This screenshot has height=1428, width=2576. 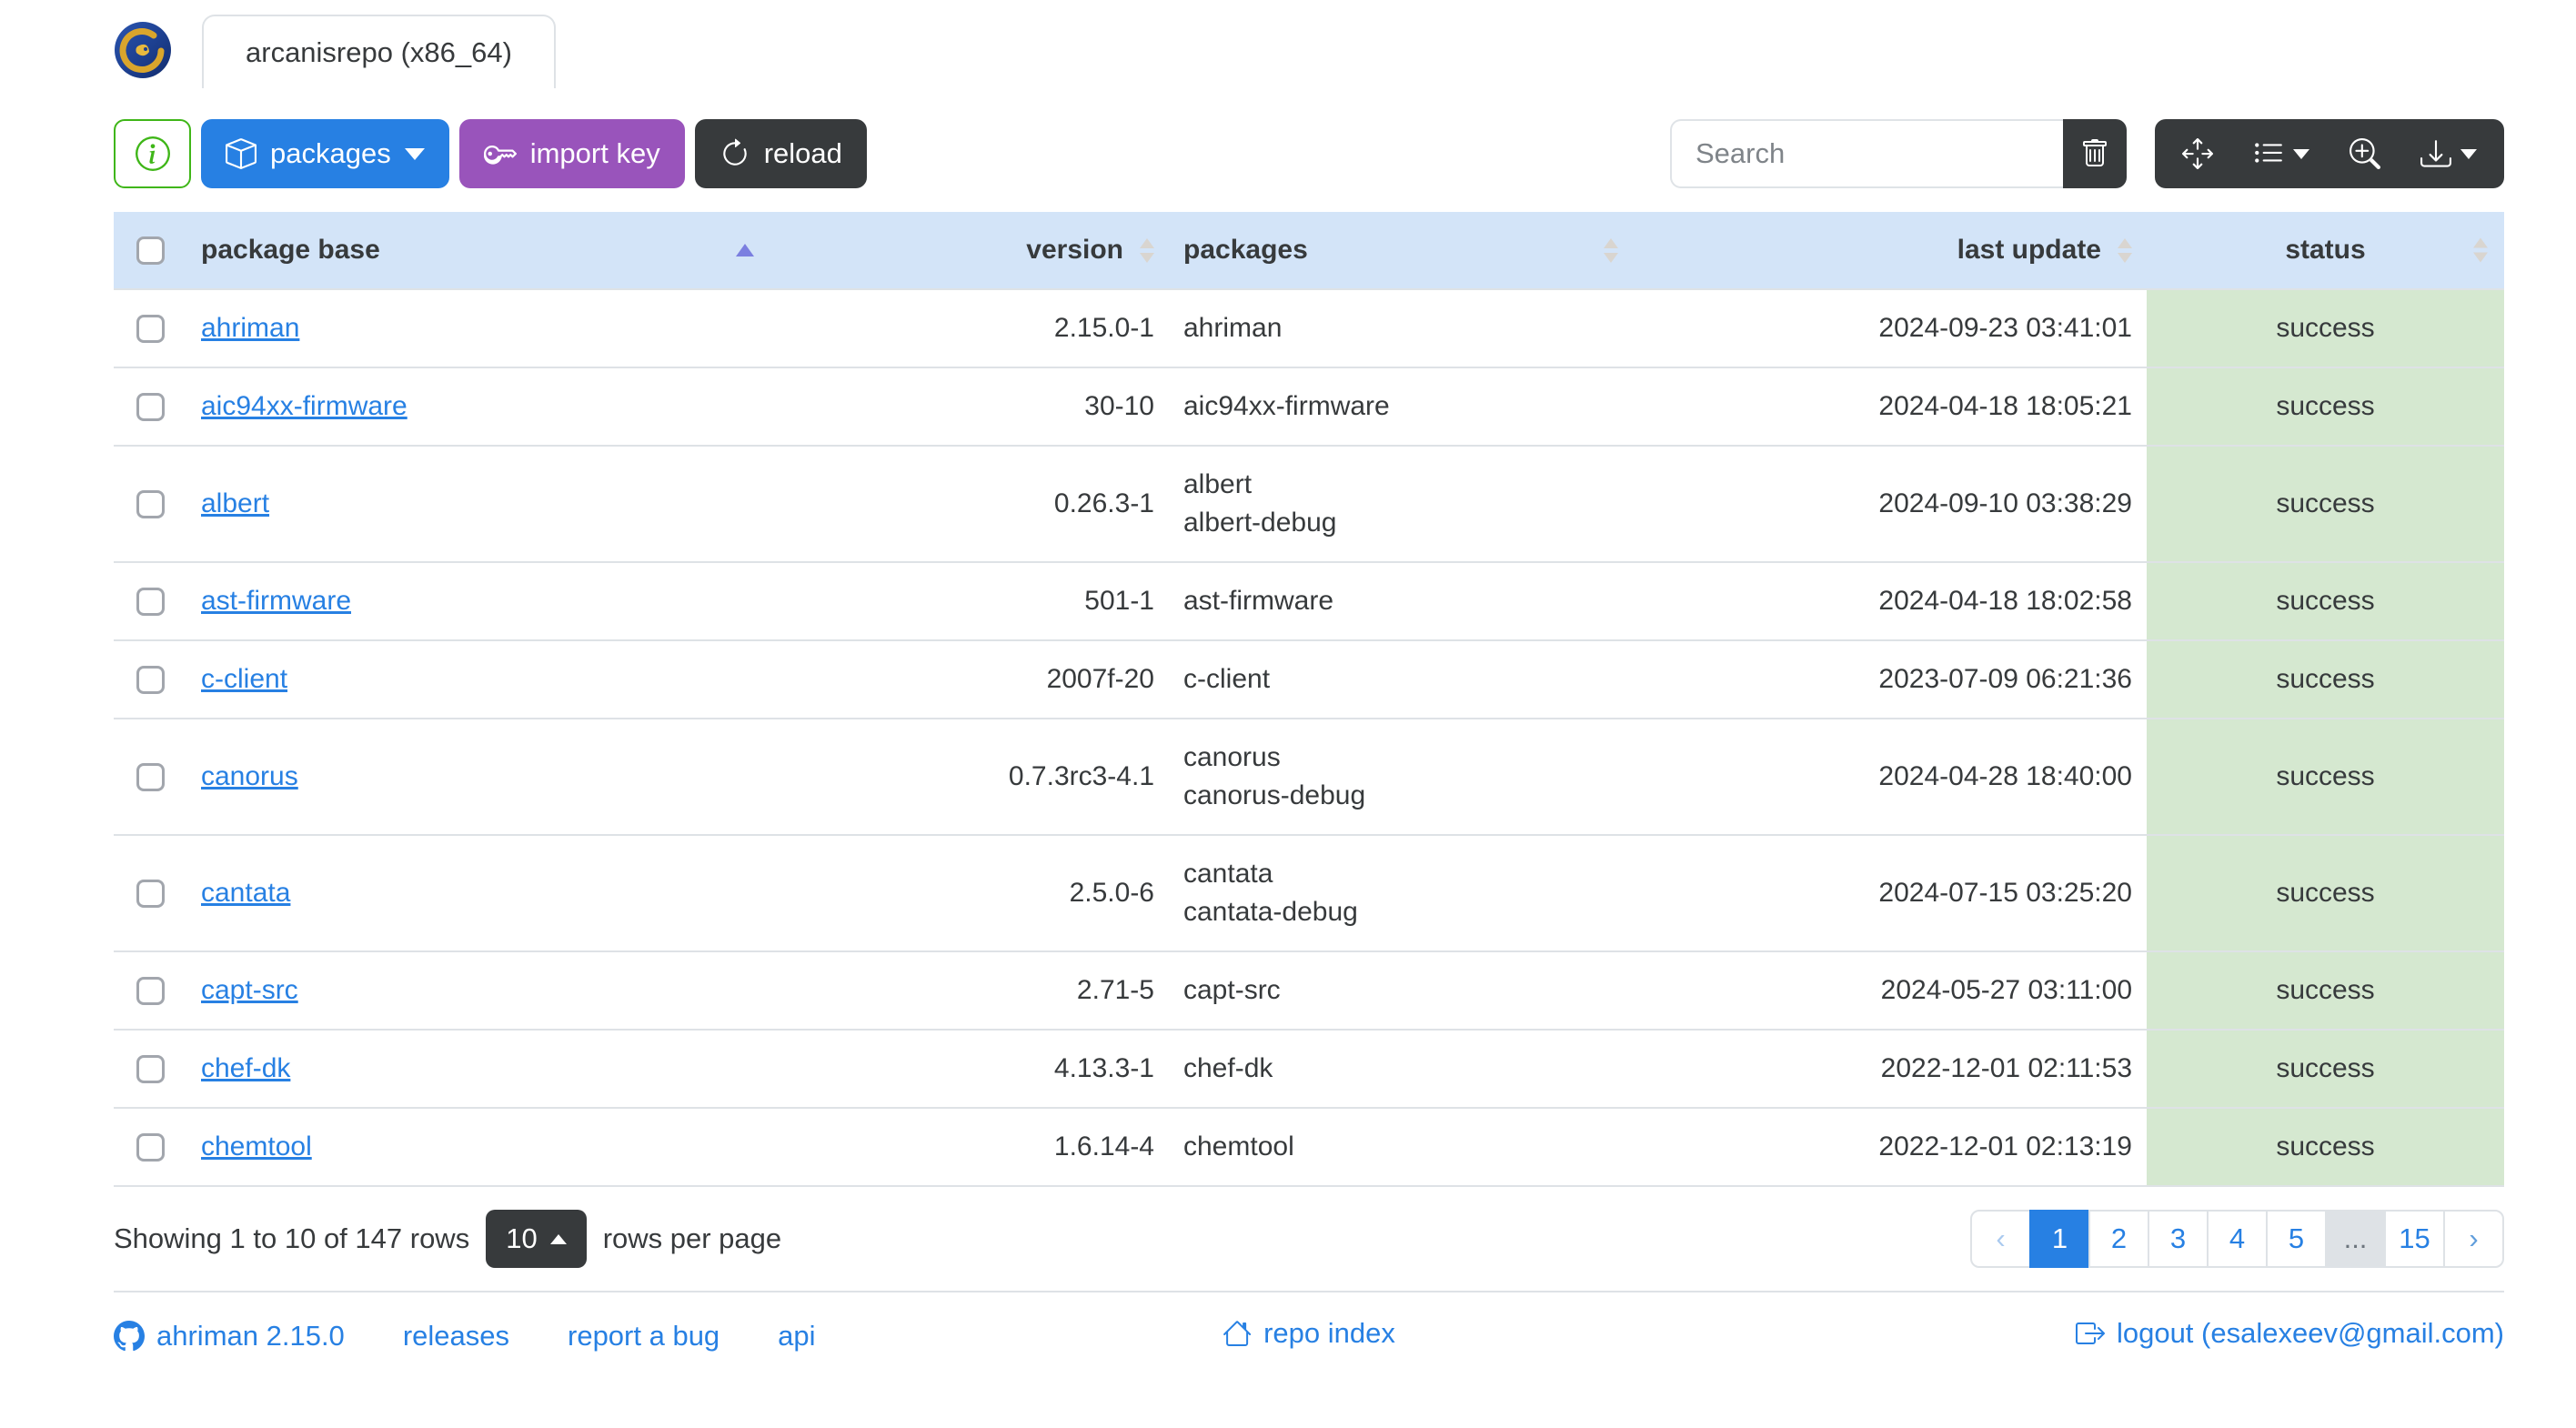 What do you see at coordinates (245, 1068) in the screenshot?
I see `package-base-link: chef-dk` at bounding box center [245, 1068].